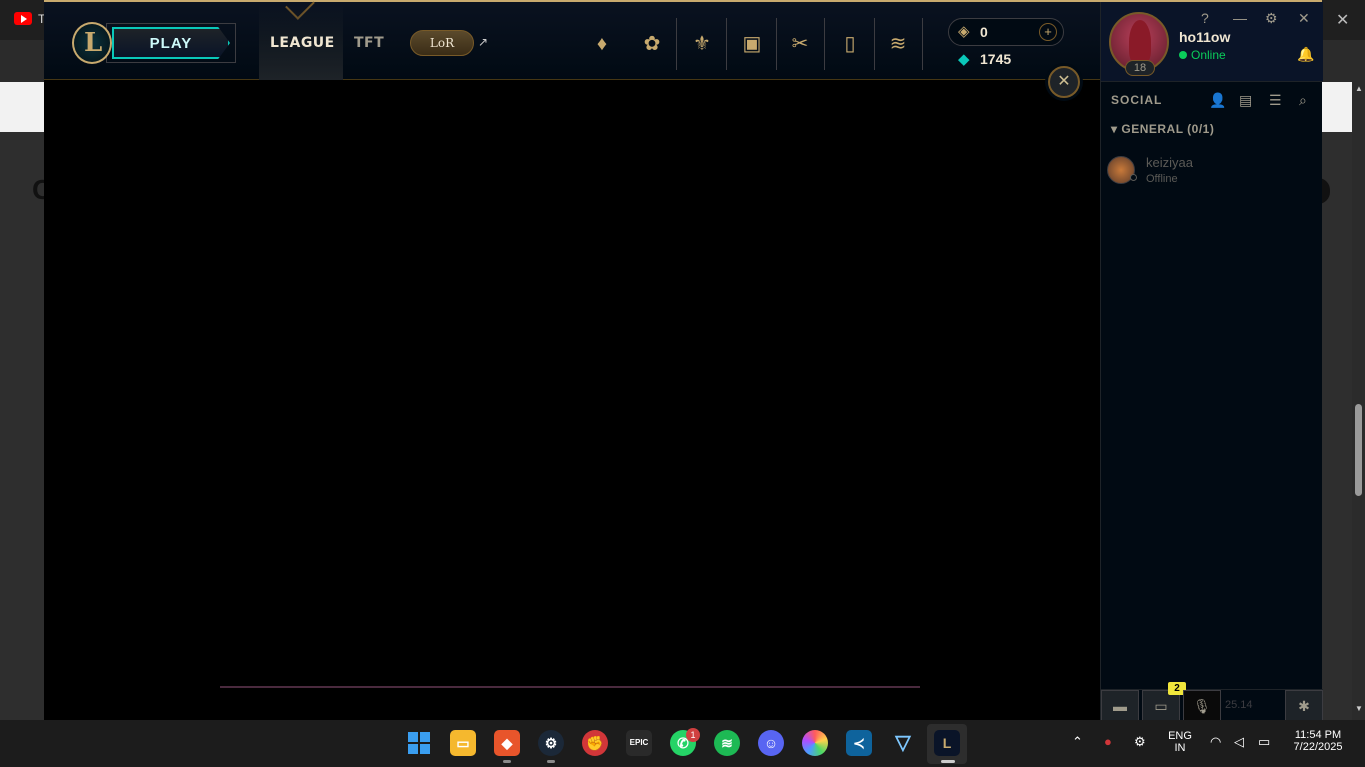 The height and width of the screenshot is (767, 1365). What do you see at coordinates (1359, 708) in the screenshot?
I see `scroll-down-icon: ▼` at bounding box center [1359, 708].